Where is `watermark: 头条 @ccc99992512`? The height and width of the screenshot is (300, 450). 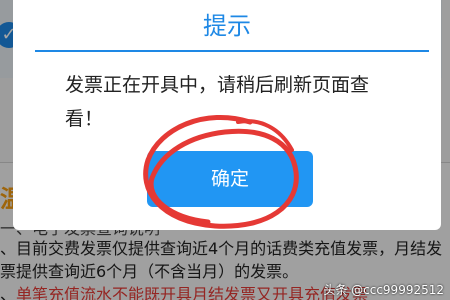 watermark: 头条 @ccc99992512 is located at coordinates (383, 290).